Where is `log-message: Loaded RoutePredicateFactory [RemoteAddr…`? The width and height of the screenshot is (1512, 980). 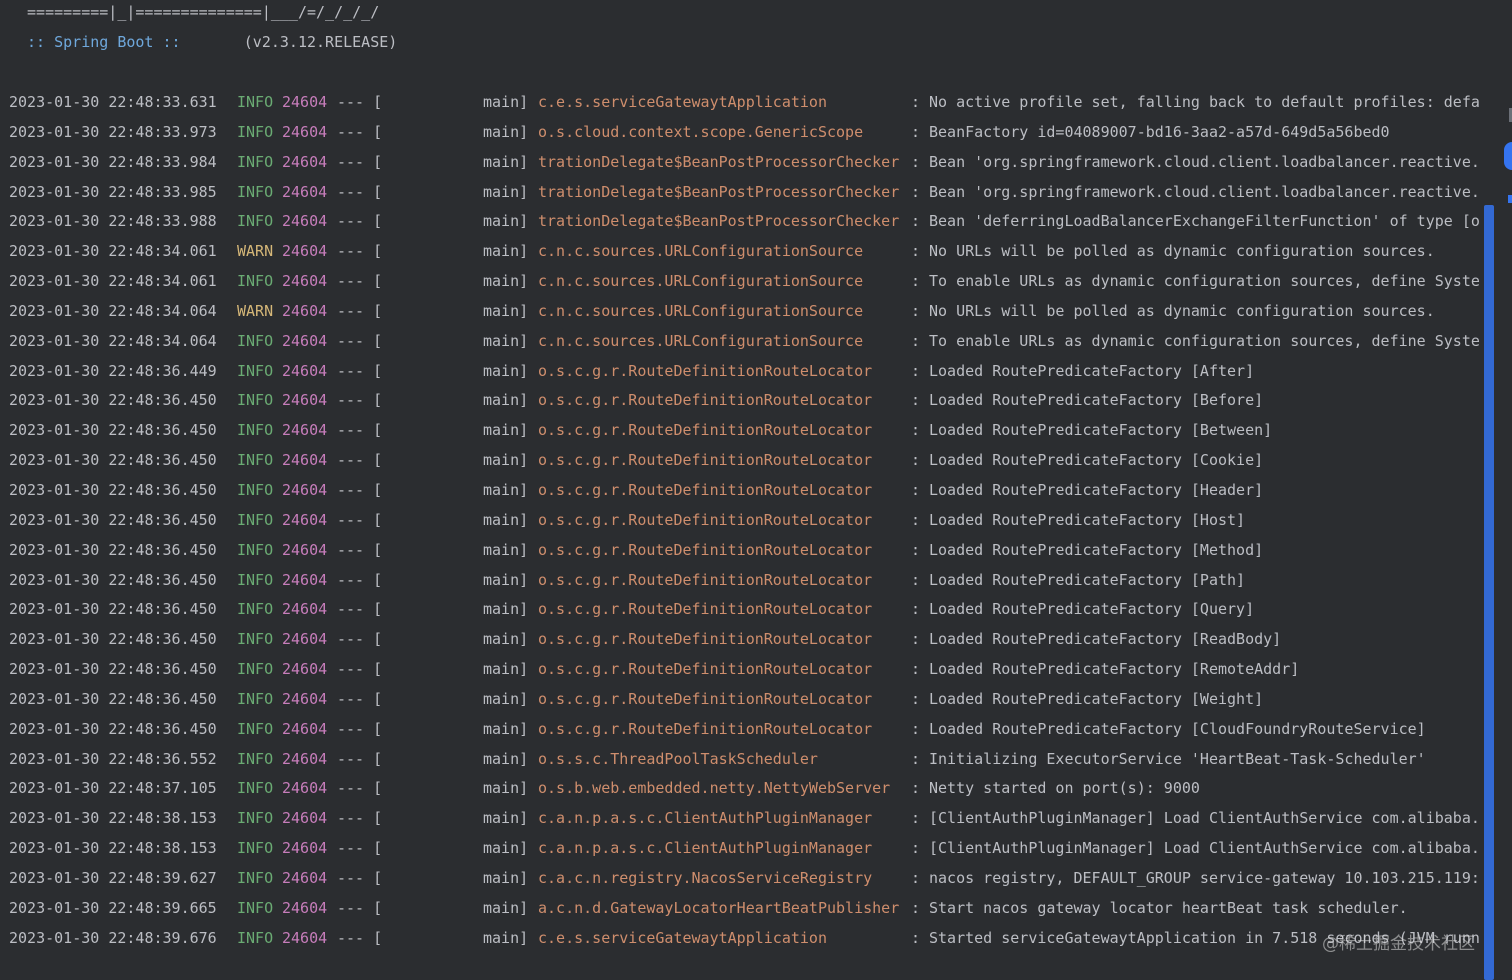
log-message: Loaded RoutePredicateFactory [RemoteAddr… is located at coordinates (1114, 669).